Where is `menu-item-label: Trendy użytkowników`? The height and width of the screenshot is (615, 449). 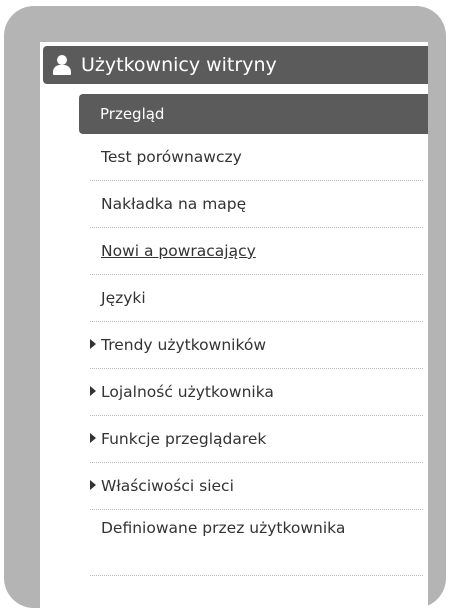
menu-item-label: Trendy użytkowników is located at coordinates (184, 345).